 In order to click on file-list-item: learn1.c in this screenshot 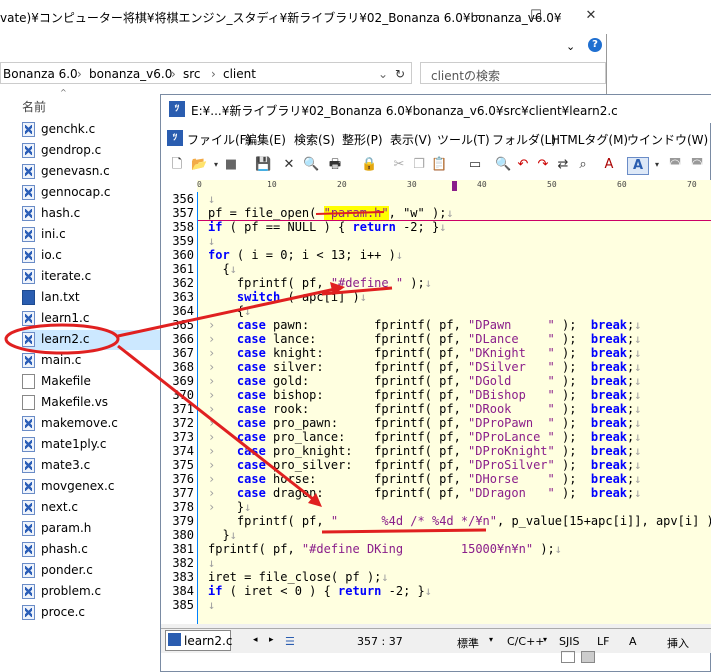, I will do `click(92, 319)`.